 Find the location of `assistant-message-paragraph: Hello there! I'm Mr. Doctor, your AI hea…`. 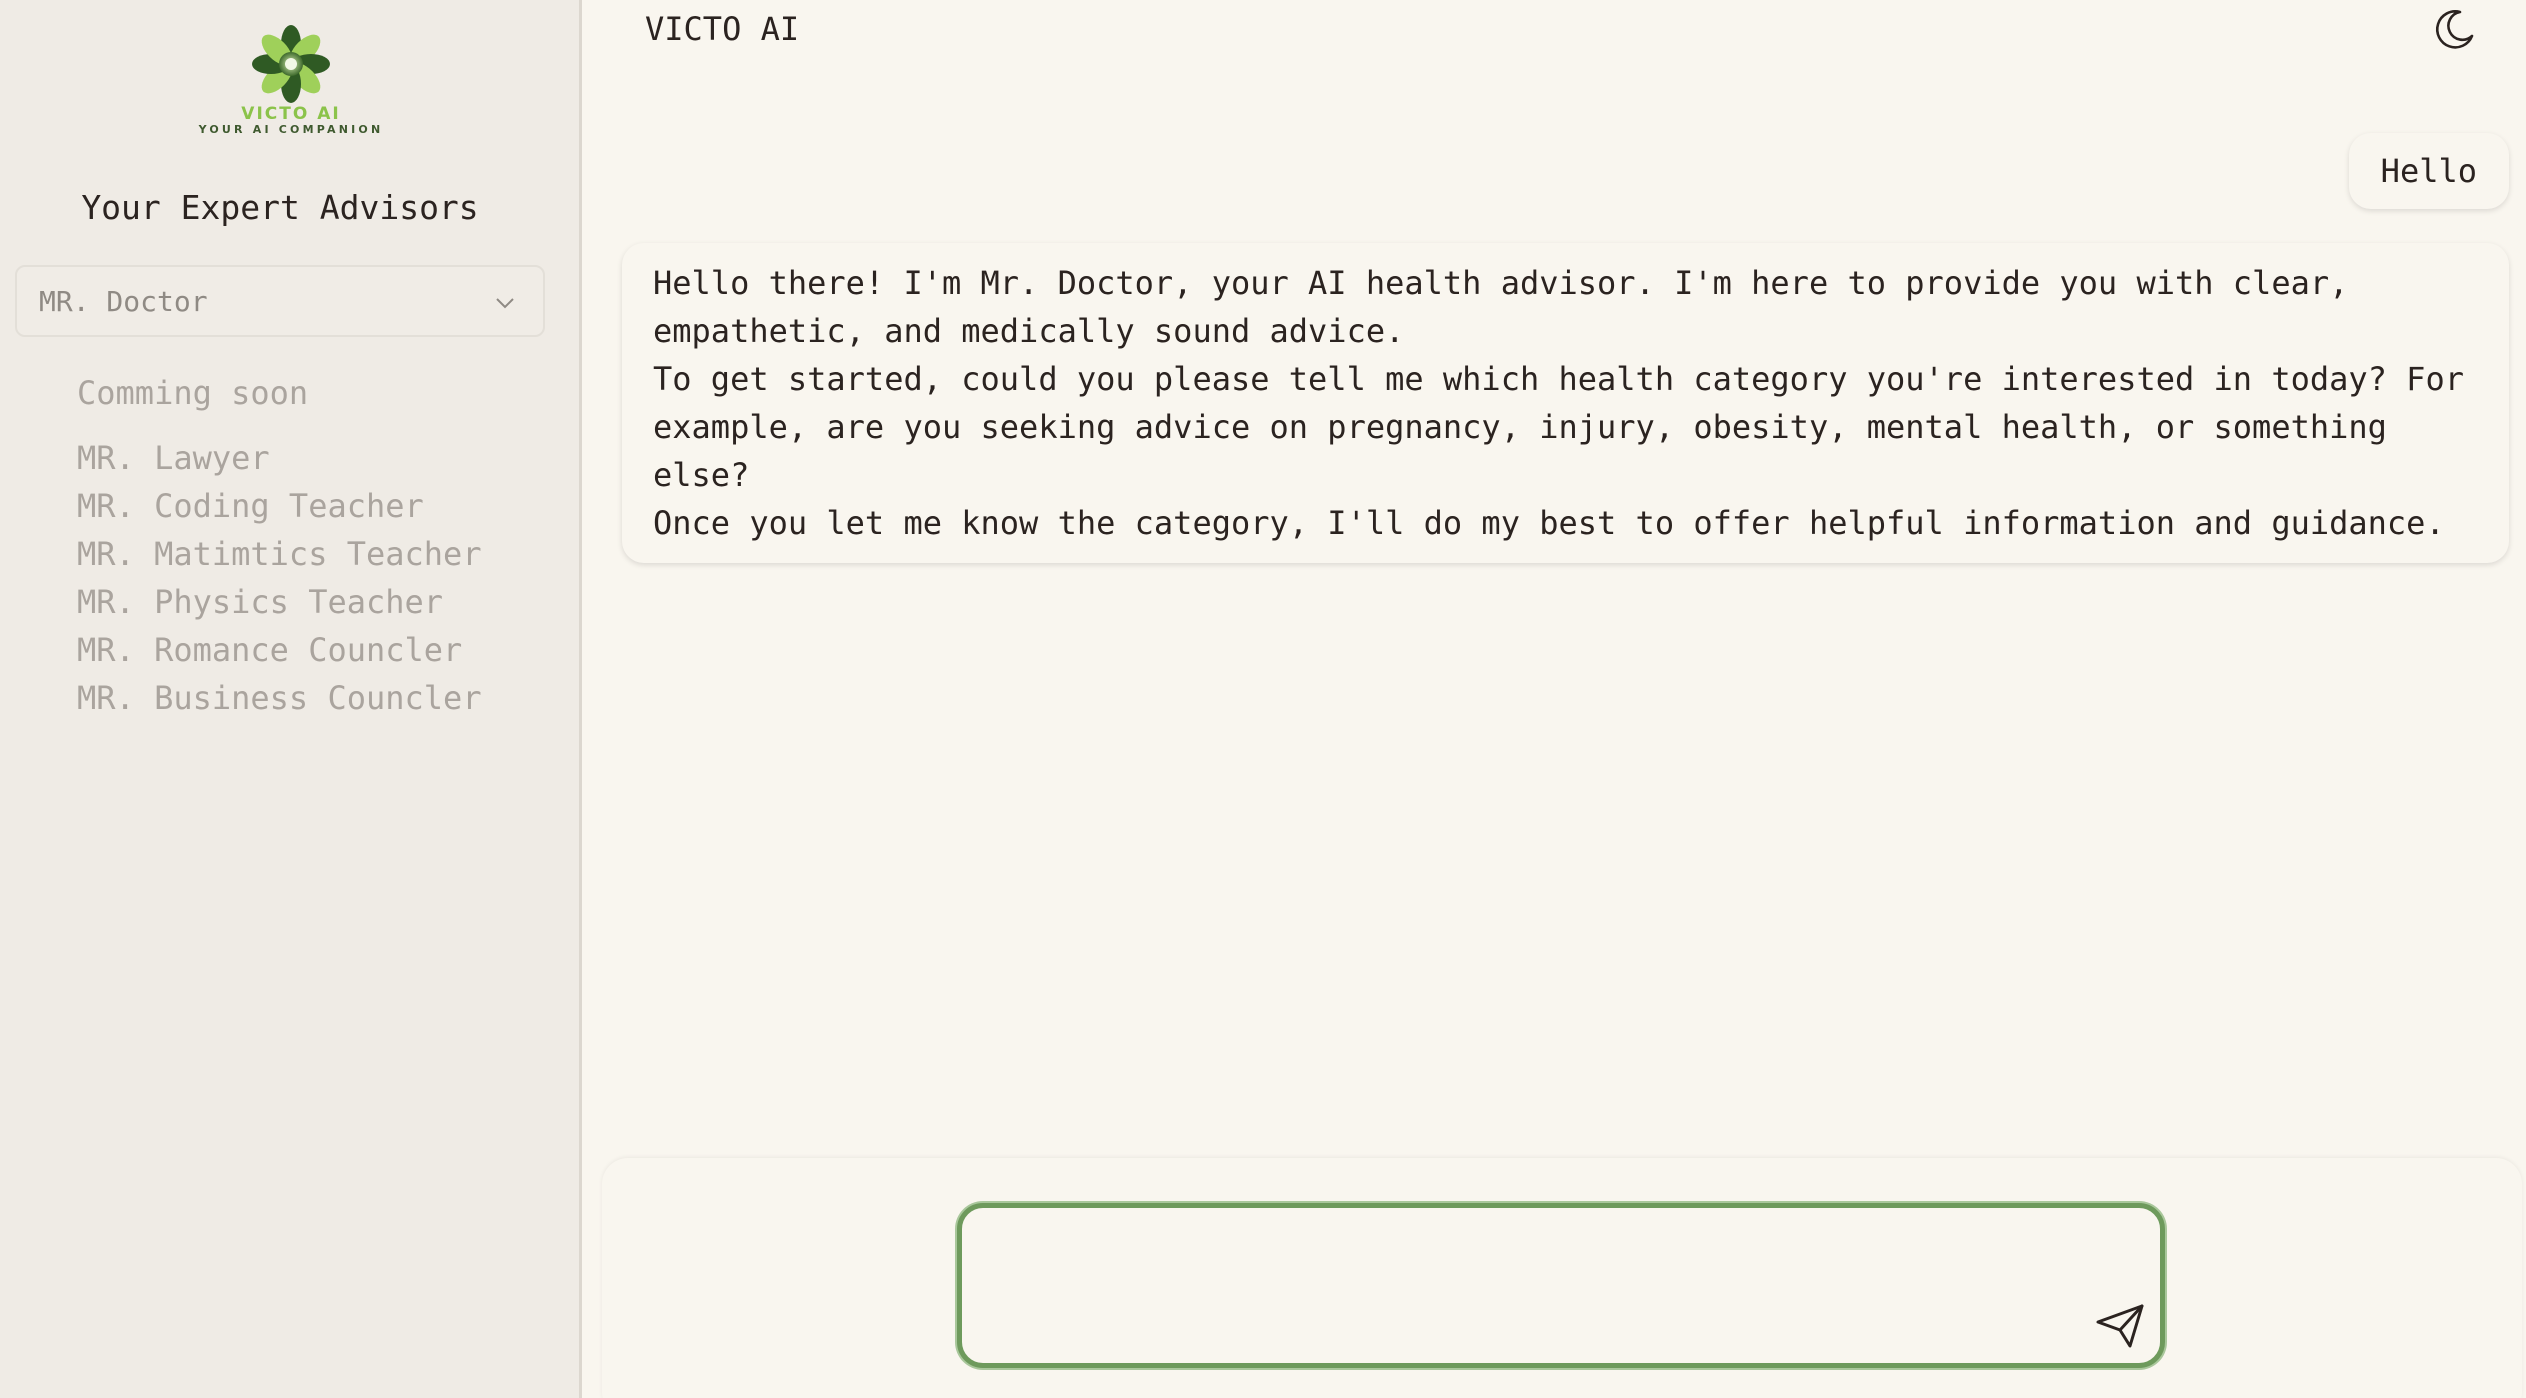

assistant-message-paragraph: Hello there! I'm Mr. Doctor, your AI hea… is located at coordinates (1501, 307).